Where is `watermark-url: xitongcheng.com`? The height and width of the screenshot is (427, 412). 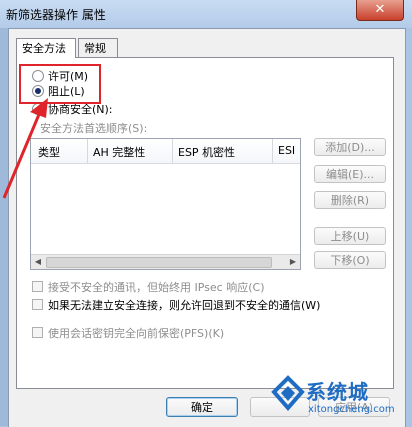
watermark-url: xitongcheng.com is located at coordinates (351, 409).